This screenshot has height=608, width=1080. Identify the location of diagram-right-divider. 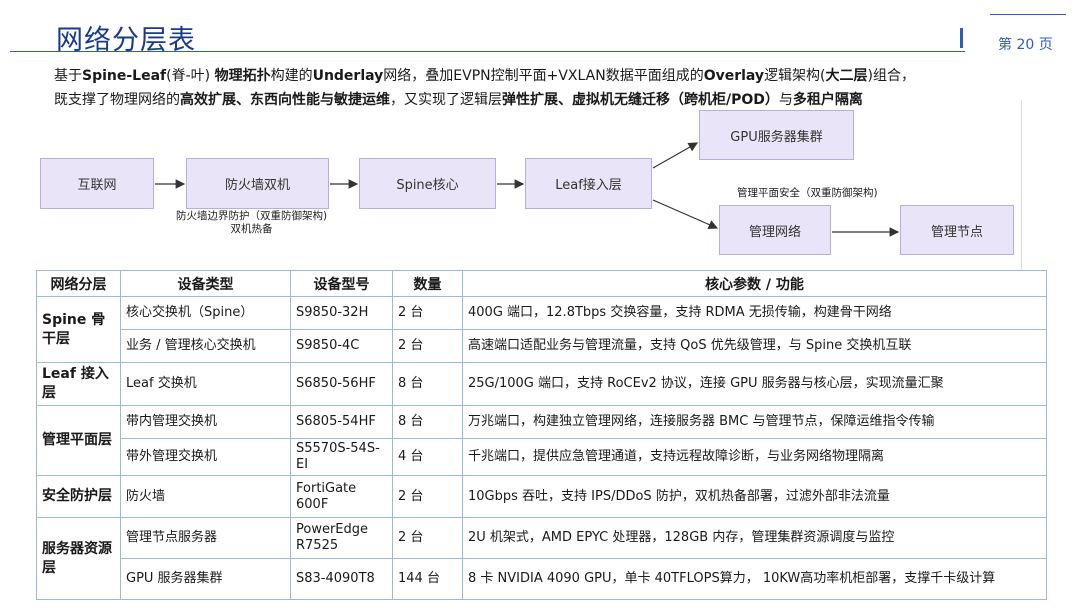
(1021, 185).